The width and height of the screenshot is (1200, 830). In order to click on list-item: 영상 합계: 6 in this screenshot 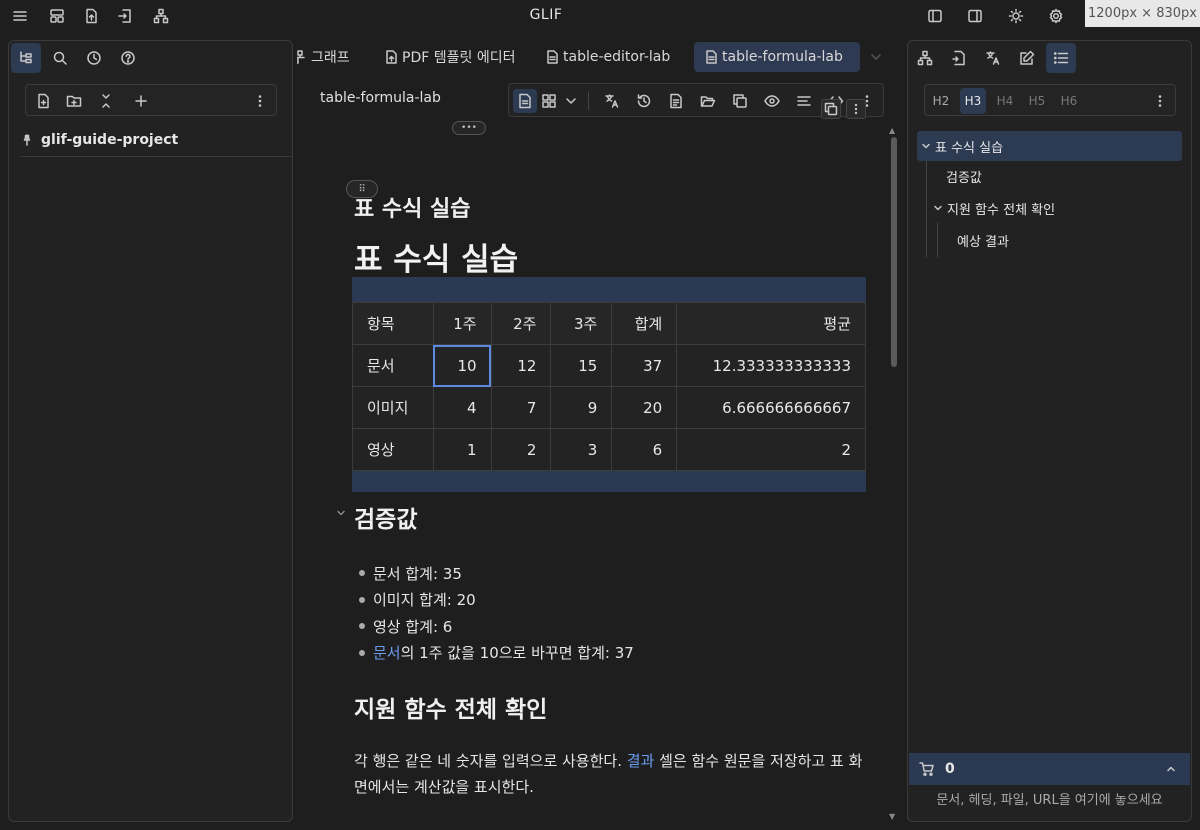, I will do `click(496, 626)`.